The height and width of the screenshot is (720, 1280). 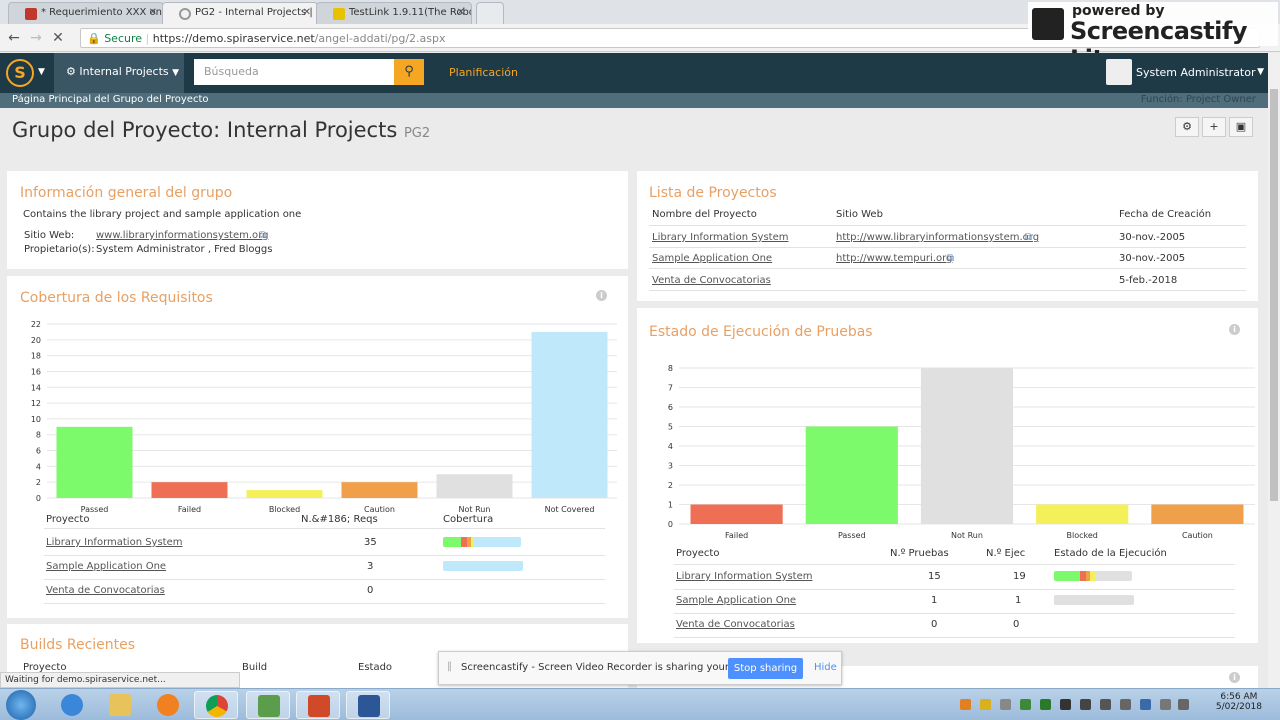 What do you see at coordinates (483, 72) in the screenshot?
I see `nav-planning: Planificación` at bounding box center [483, 72].